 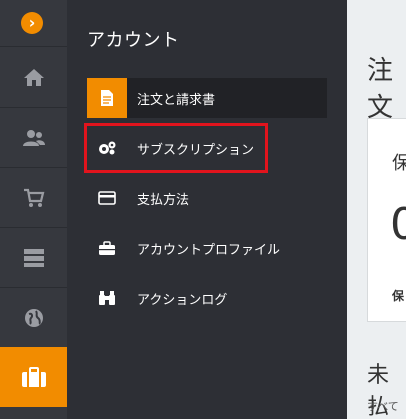 I want to click on card-label: 保, so click(x=399, y=163).